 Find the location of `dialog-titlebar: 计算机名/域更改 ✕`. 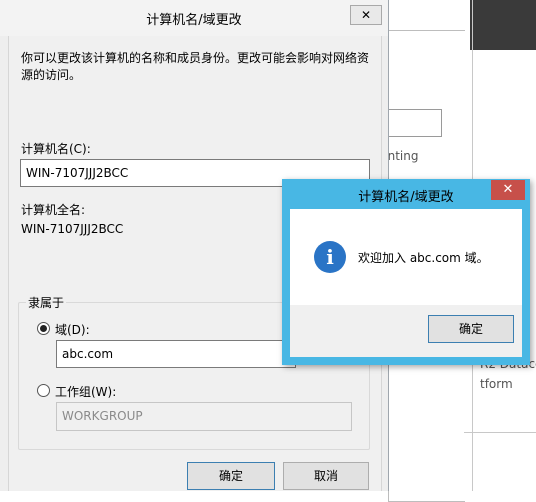

dialog-titlebar: 计算机名/域更改 ✕ is located at coordinates (194, 18).